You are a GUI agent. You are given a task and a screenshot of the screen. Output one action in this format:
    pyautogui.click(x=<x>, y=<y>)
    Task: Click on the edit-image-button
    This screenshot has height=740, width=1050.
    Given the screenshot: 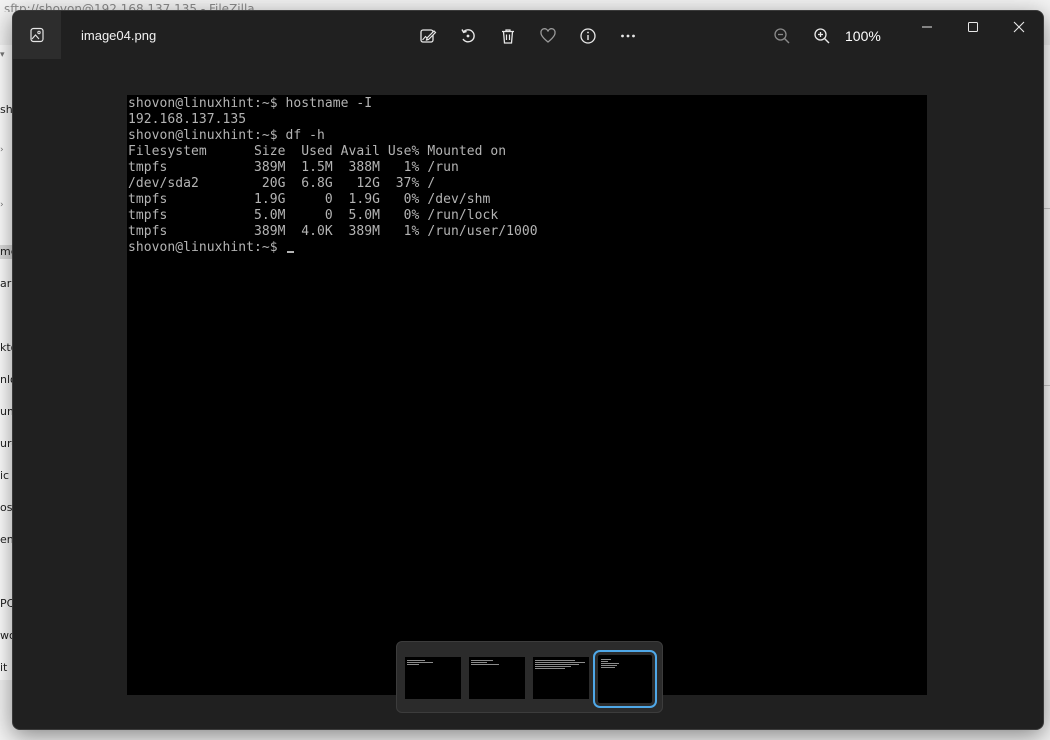 What is the action you would take?
    pyautogui.click(x=428, y=36)
    